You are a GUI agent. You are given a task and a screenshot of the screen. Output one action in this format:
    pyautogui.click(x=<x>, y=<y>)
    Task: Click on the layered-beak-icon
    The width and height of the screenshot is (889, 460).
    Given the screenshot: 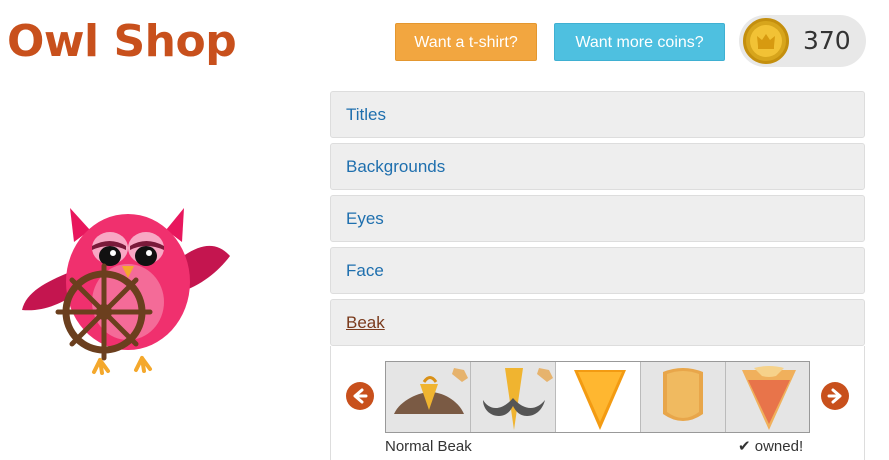 What is the action you would take?
    pyautogui.click(x=769, y=398)
    